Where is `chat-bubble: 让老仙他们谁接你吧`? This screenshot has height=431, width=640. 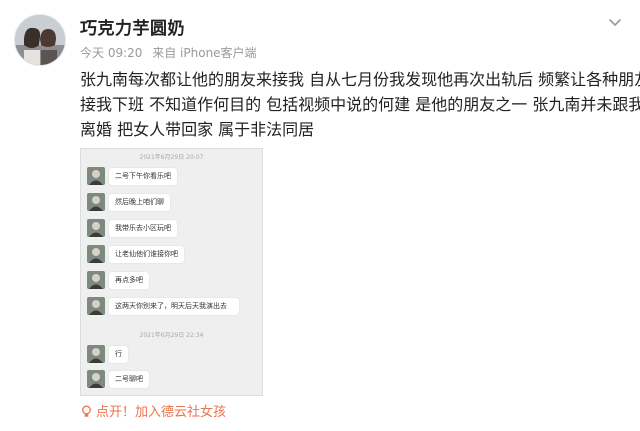
chat-bubble: 让老仙他们谁接你吧 is located at coordinates (146, 254).